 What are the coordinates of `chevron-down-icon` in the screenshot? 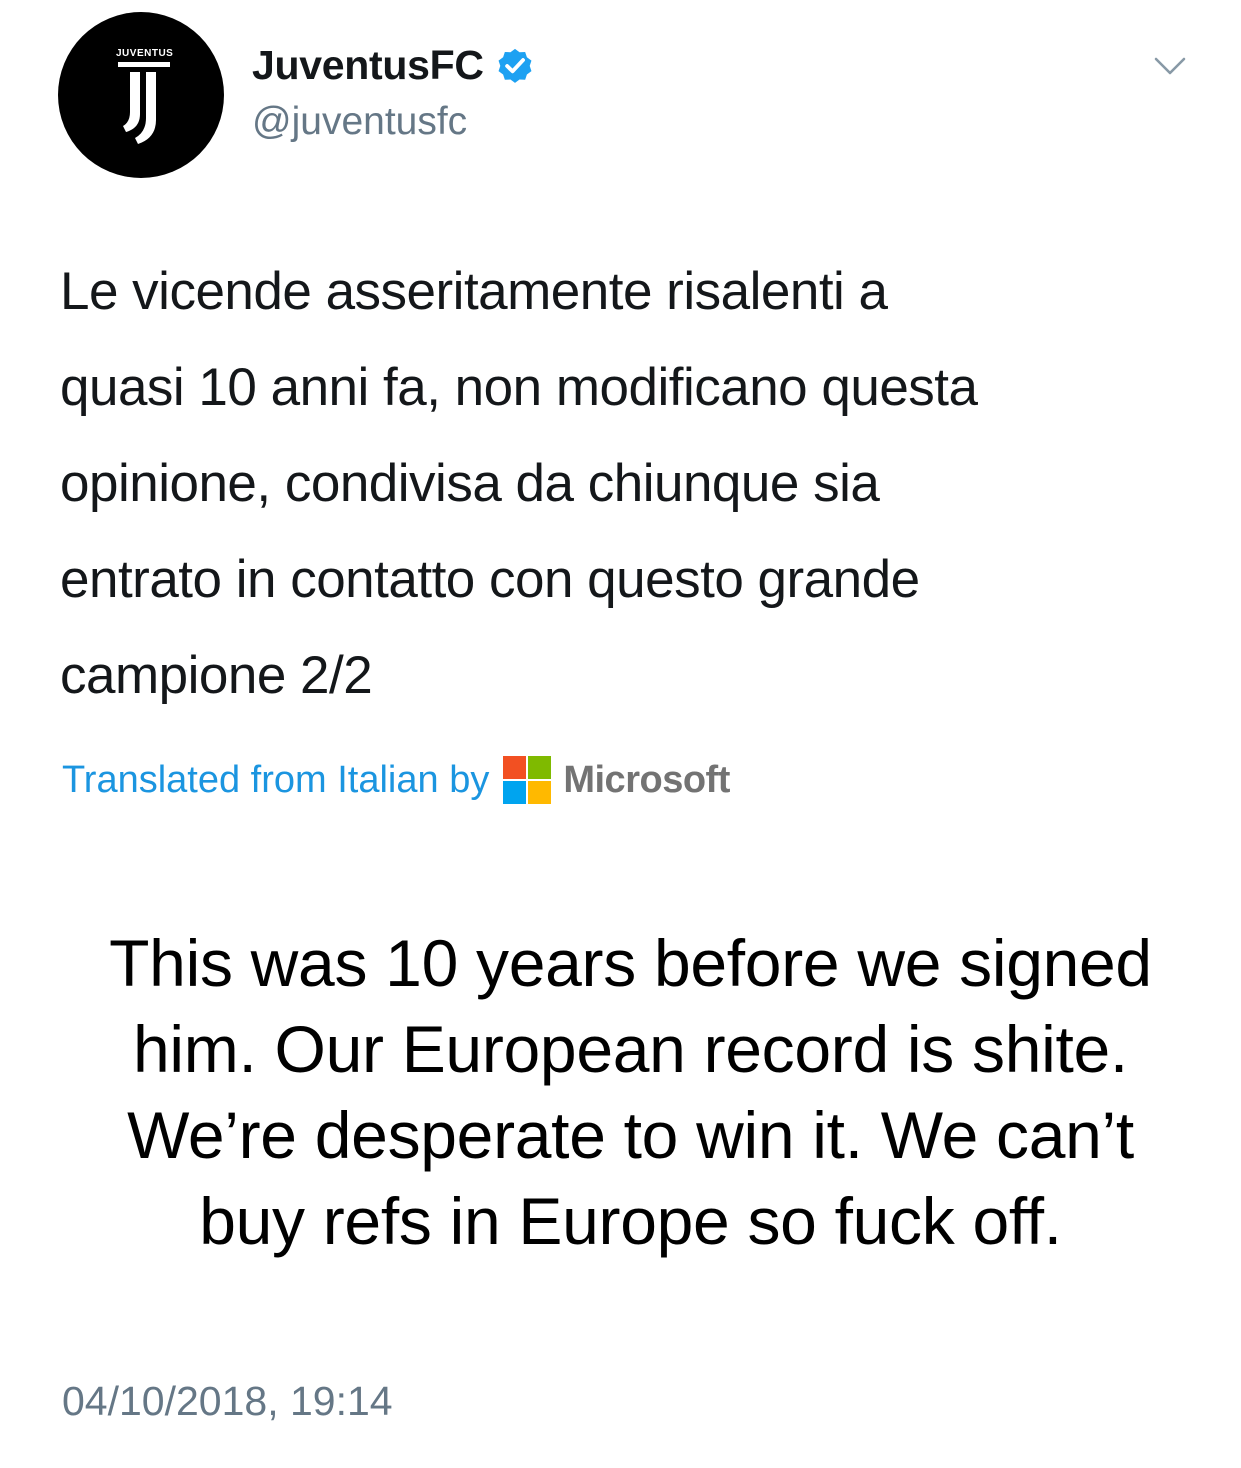 It's located at (1170, 66).